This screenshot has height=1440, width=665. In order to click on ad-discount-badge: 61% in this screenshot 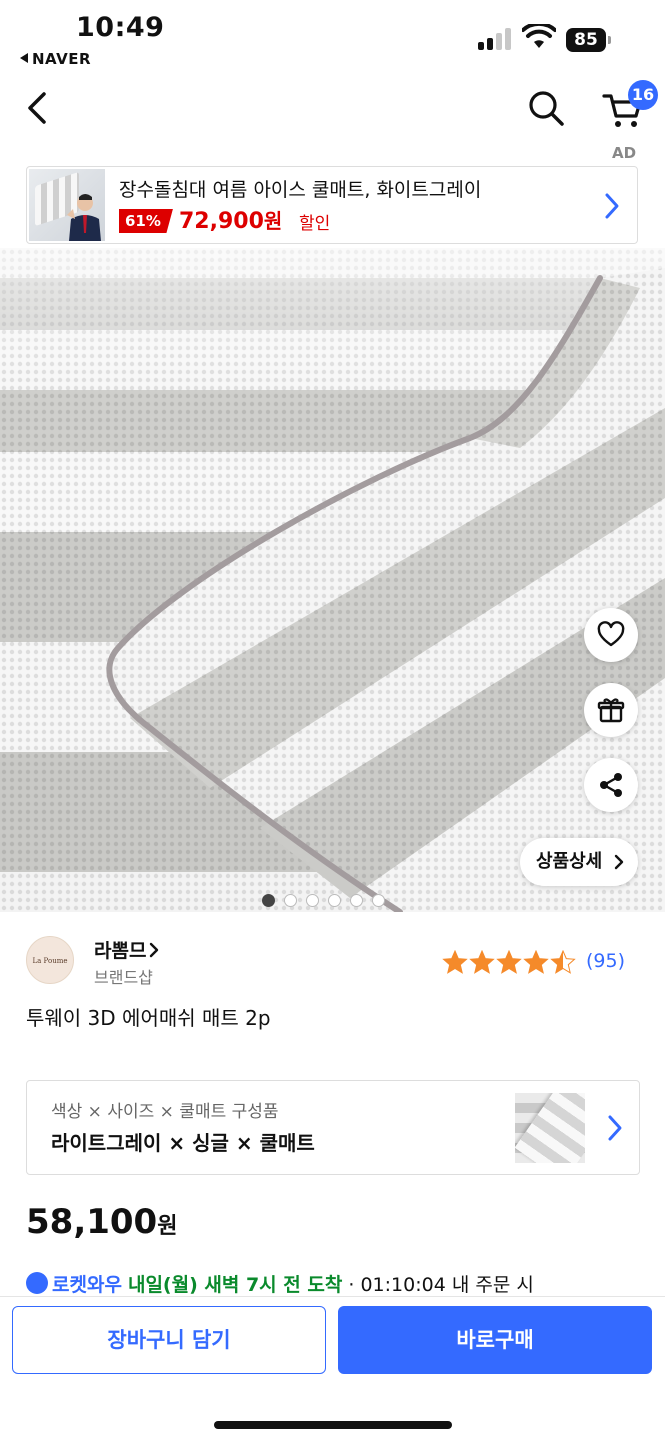, I will do `click(146, 221)`.